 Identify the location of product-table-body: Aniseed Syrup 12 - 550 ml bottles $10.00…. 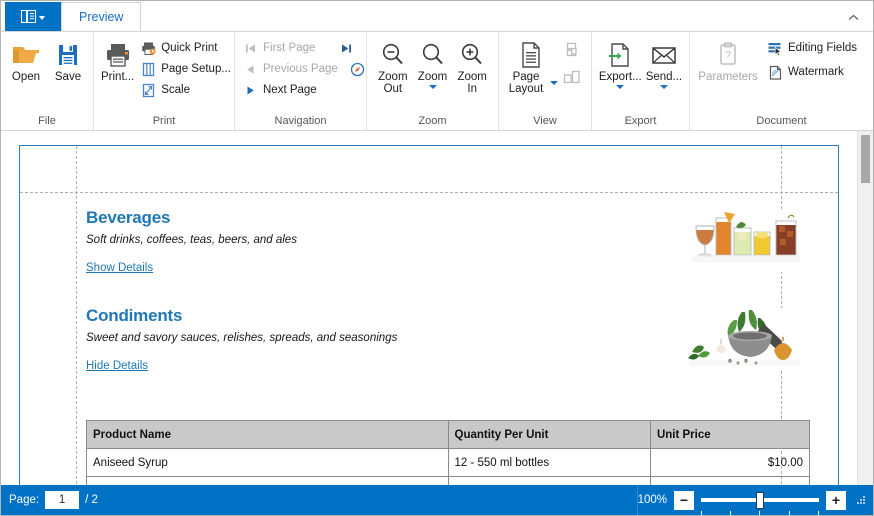
(448, 467).